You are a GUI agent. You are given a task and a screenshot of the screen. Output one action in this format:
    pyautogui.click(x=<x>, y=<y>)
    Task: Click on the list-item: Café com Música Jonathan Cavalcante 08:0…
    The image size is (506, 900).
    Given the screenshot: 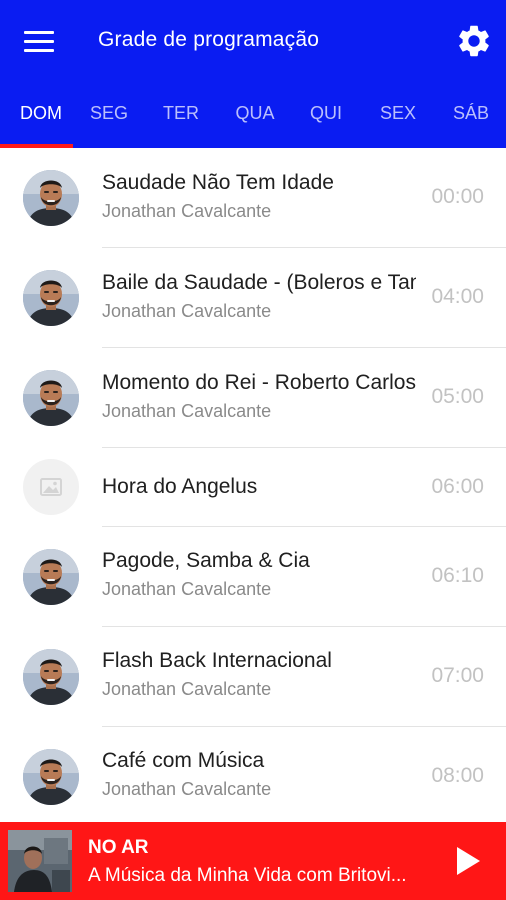 What is the action you would take?
    pyautogui.click(x=253, y=774)
    